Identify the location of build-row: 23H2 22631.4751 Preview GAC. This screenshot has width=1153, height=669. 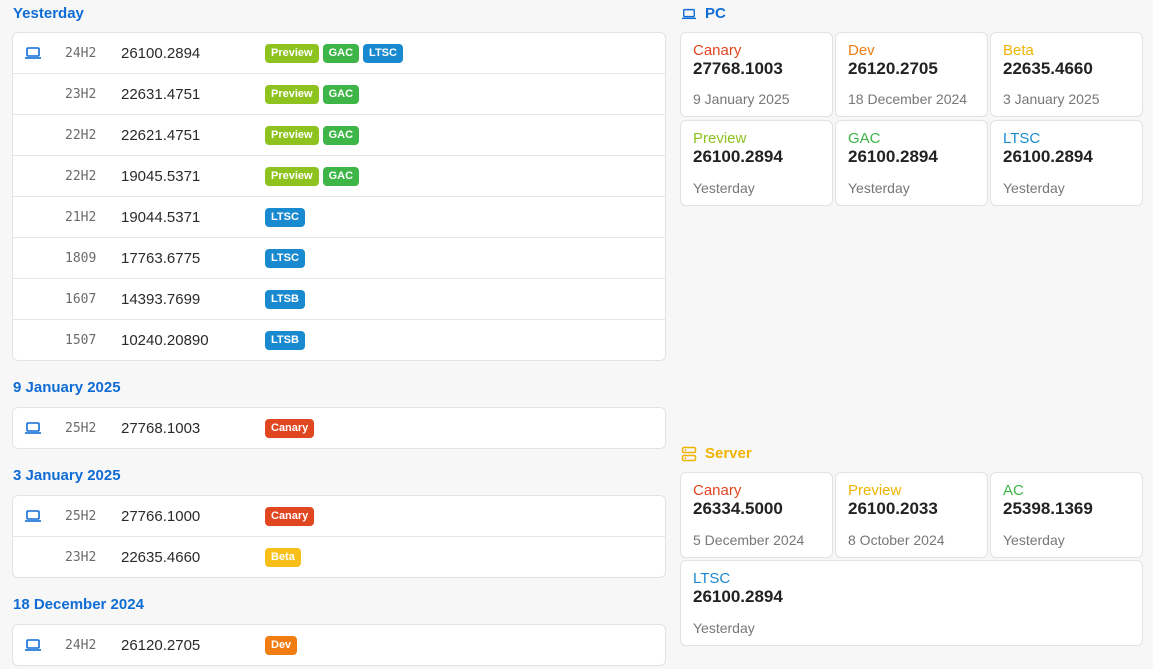
(339, 94).